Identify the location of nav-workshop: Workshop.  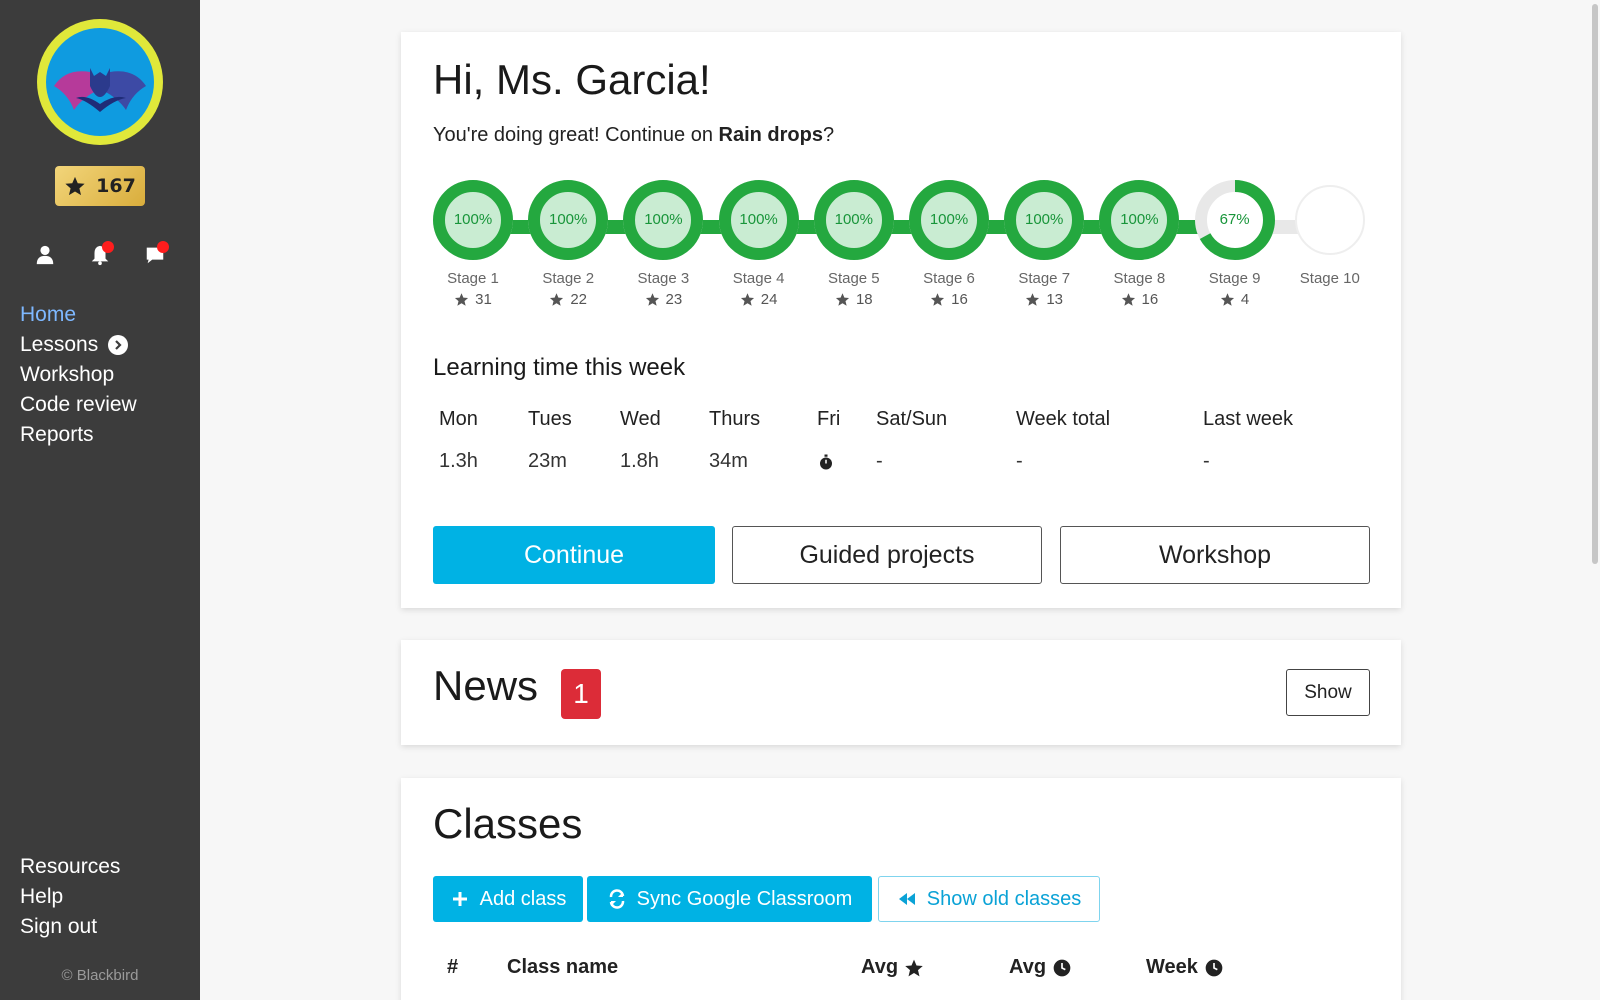
(78, 375).